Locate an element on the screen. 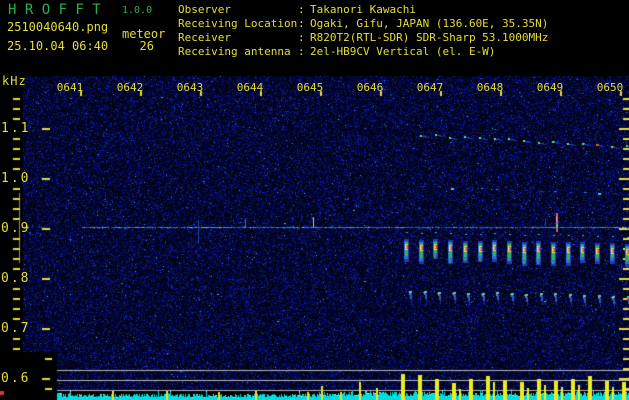 The width and height of the screenshot is (629, 400). info-label-receiving-antenna: Receiving antenna is located at coordinates (234, 51).